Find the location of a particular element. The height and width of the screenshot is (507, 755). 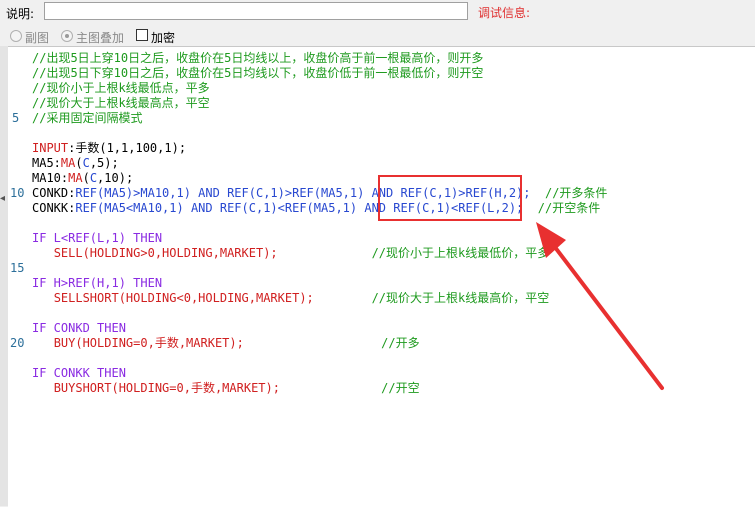

buyshort-comment: //开空 is located at coordinates (400, 388).